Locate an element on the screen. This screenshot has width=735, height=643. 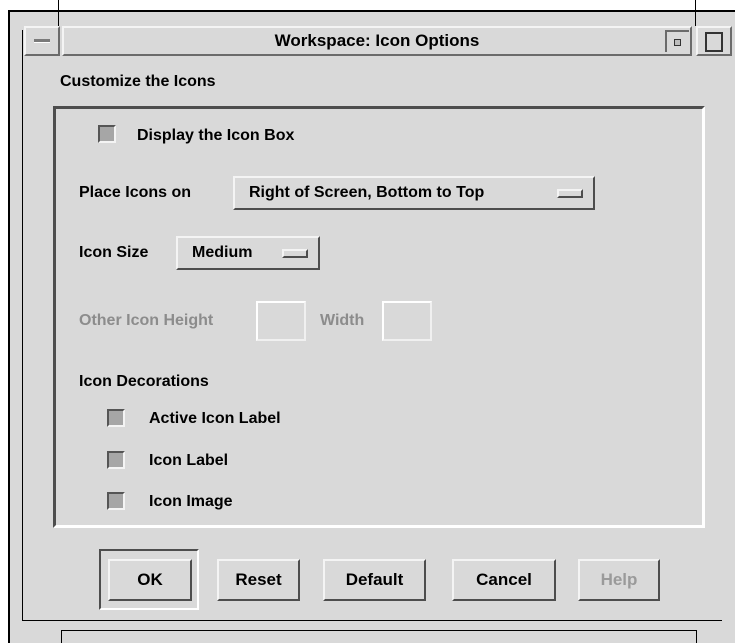
icon-image-checkbox is located at coordinates (116, 501).